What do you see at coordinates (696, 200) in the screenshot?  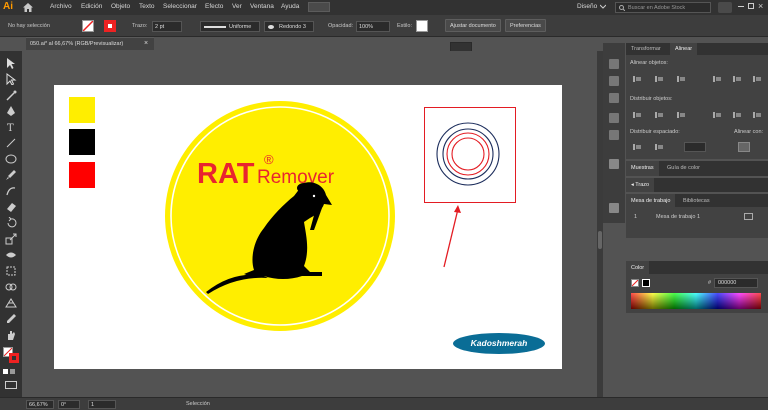 I see `tab-bibliotecas: Bibliotecas` at bounding box center [696, 200].